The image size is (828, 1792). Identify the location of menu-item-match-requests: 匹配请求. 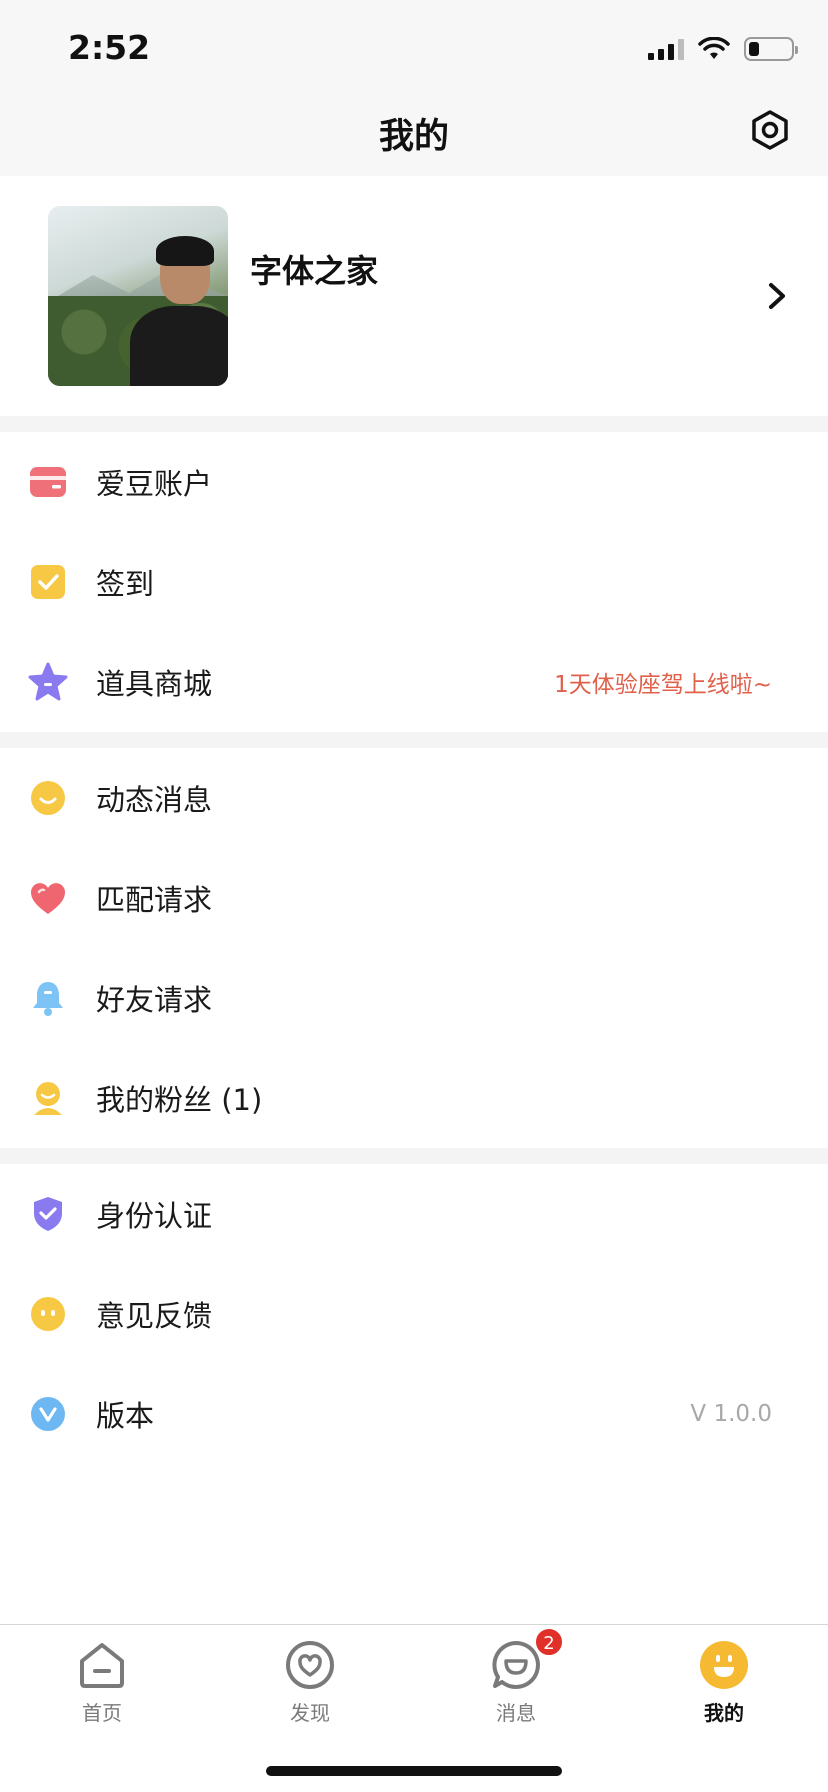
(414, 898).